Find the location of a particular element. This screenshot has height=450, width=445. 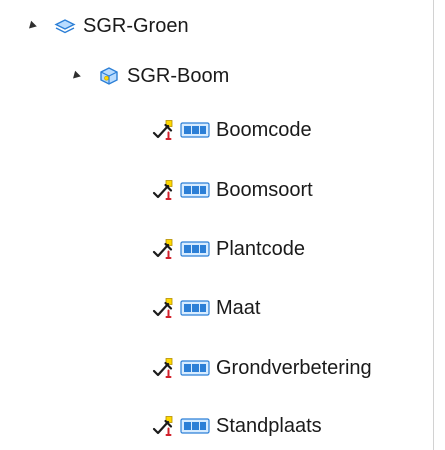

field-row: Plantcode is located at coordinates (227, 249).